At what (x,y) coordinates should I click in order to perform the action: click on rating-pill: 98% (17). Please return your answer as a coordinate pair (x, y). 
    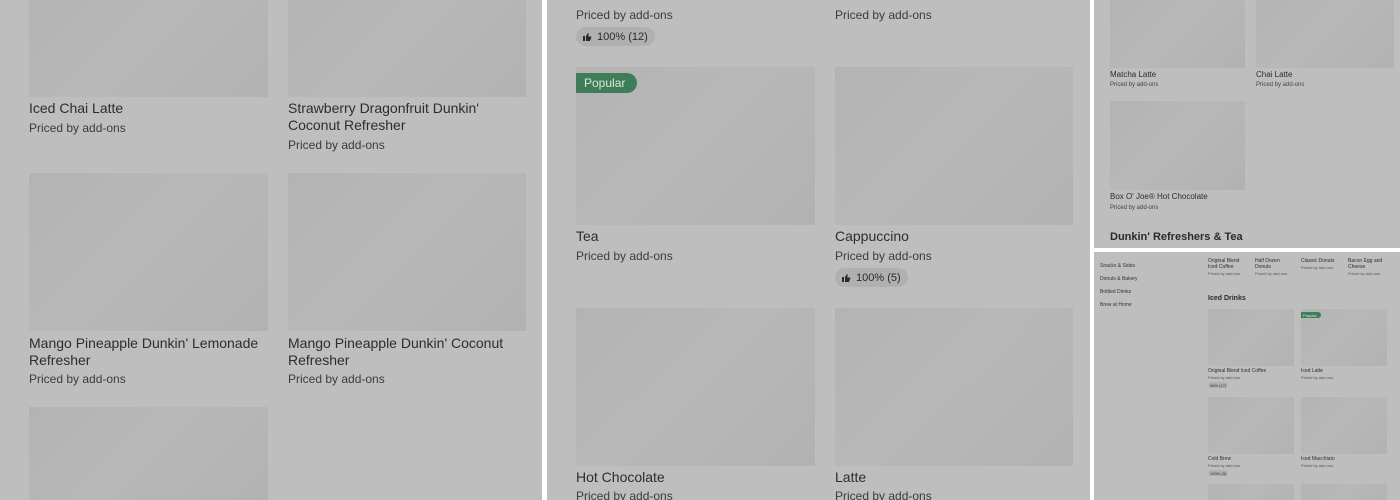
    Looking at the image, I should click on (1218, 385).